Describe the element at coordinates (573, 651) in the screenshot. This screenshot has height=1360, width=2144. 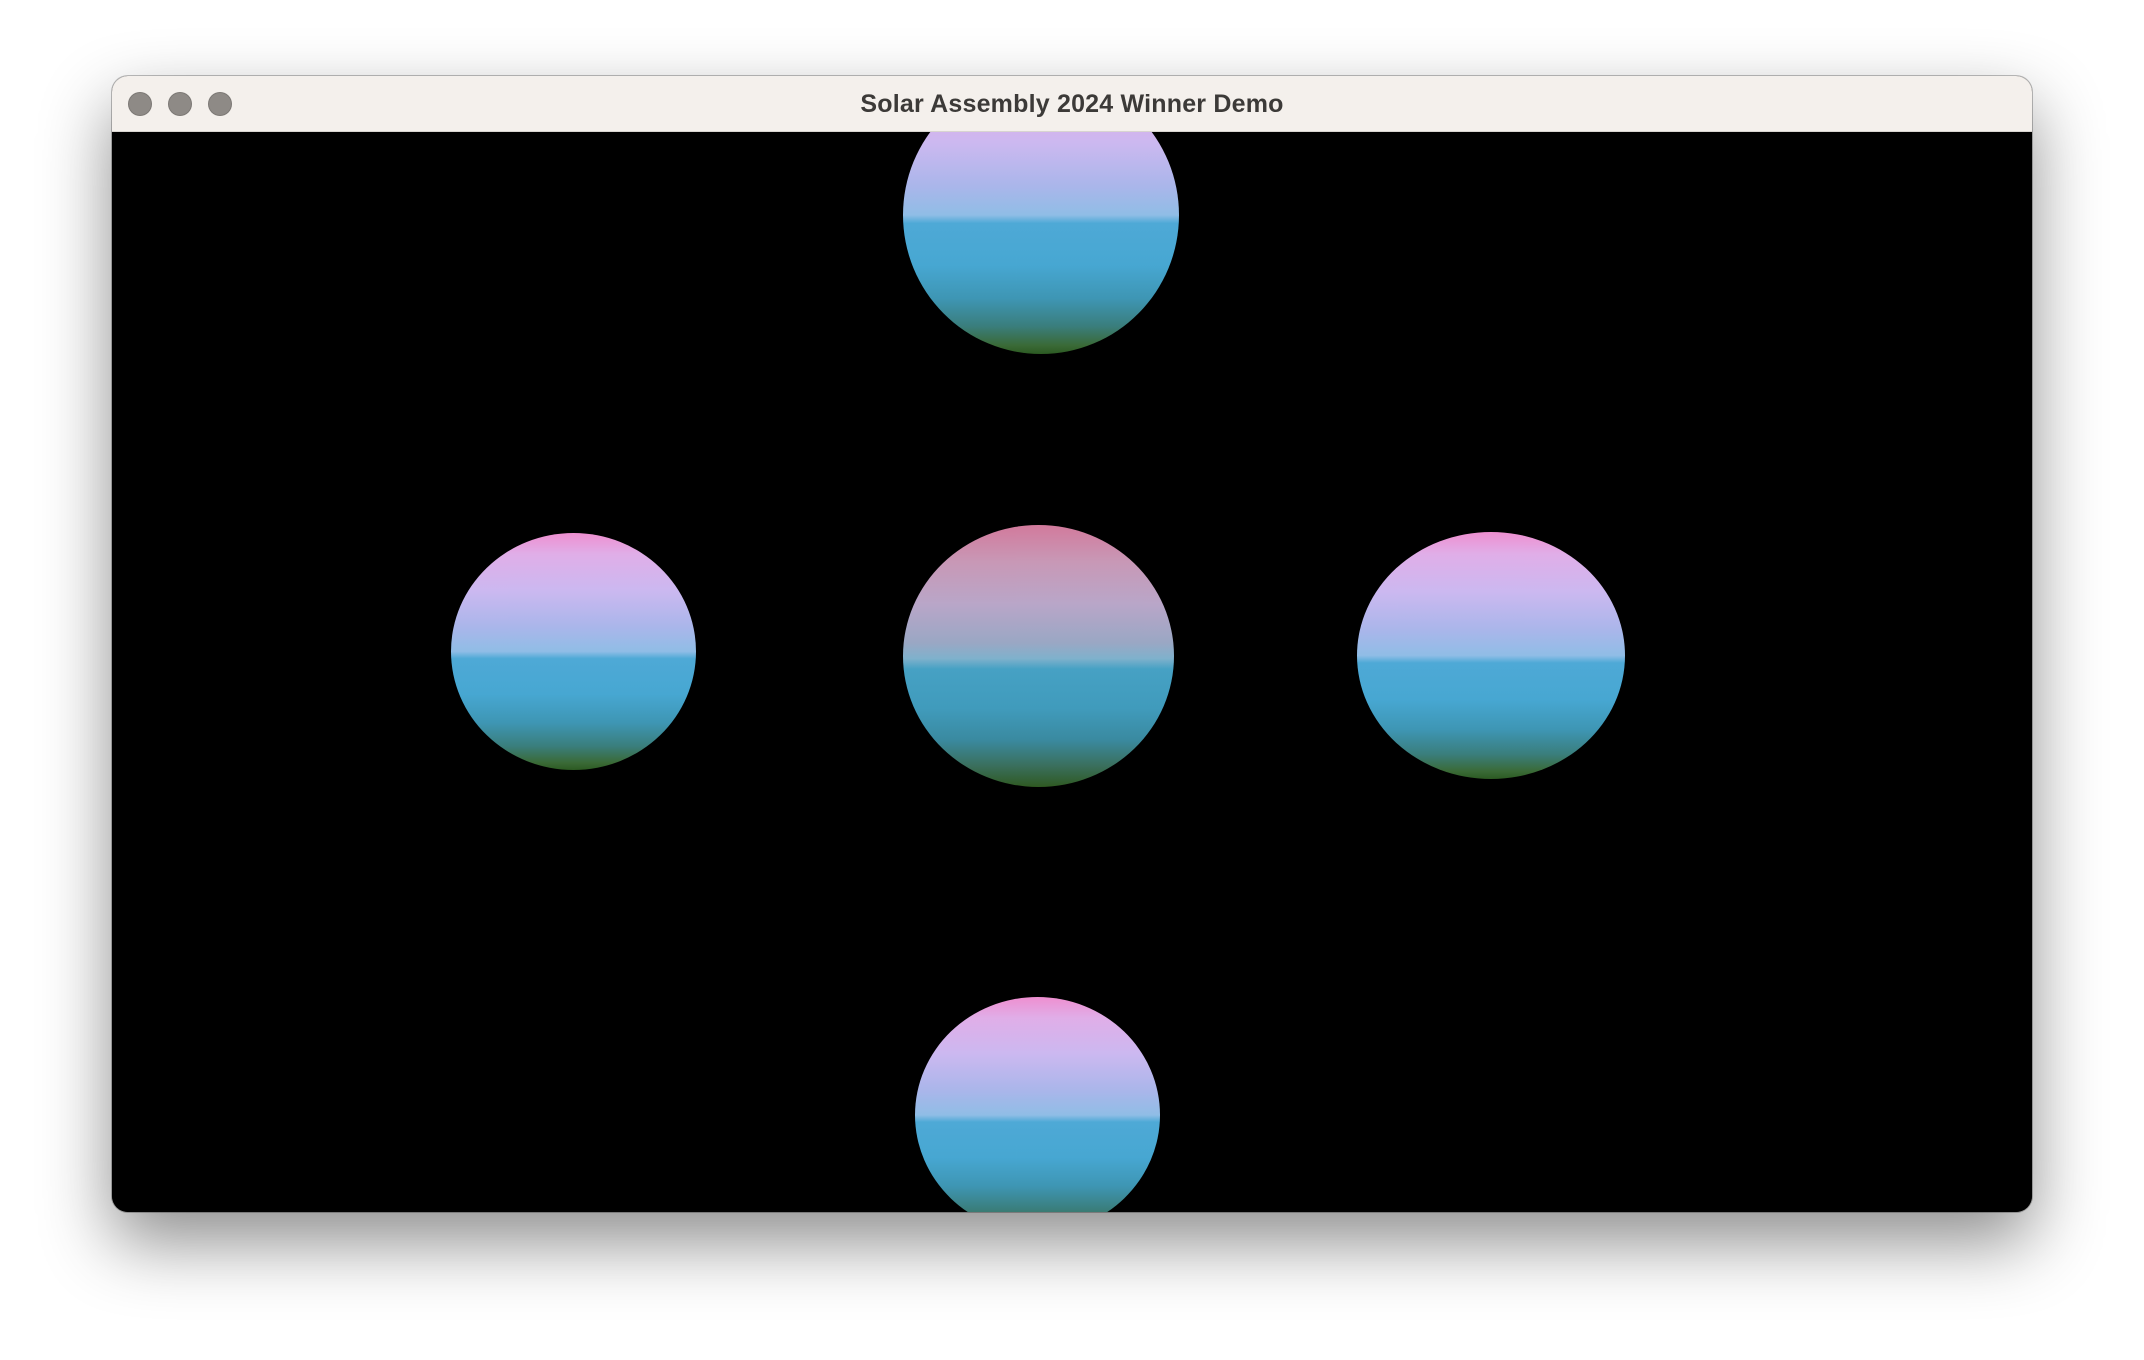
I see `sphere-left` at that location.